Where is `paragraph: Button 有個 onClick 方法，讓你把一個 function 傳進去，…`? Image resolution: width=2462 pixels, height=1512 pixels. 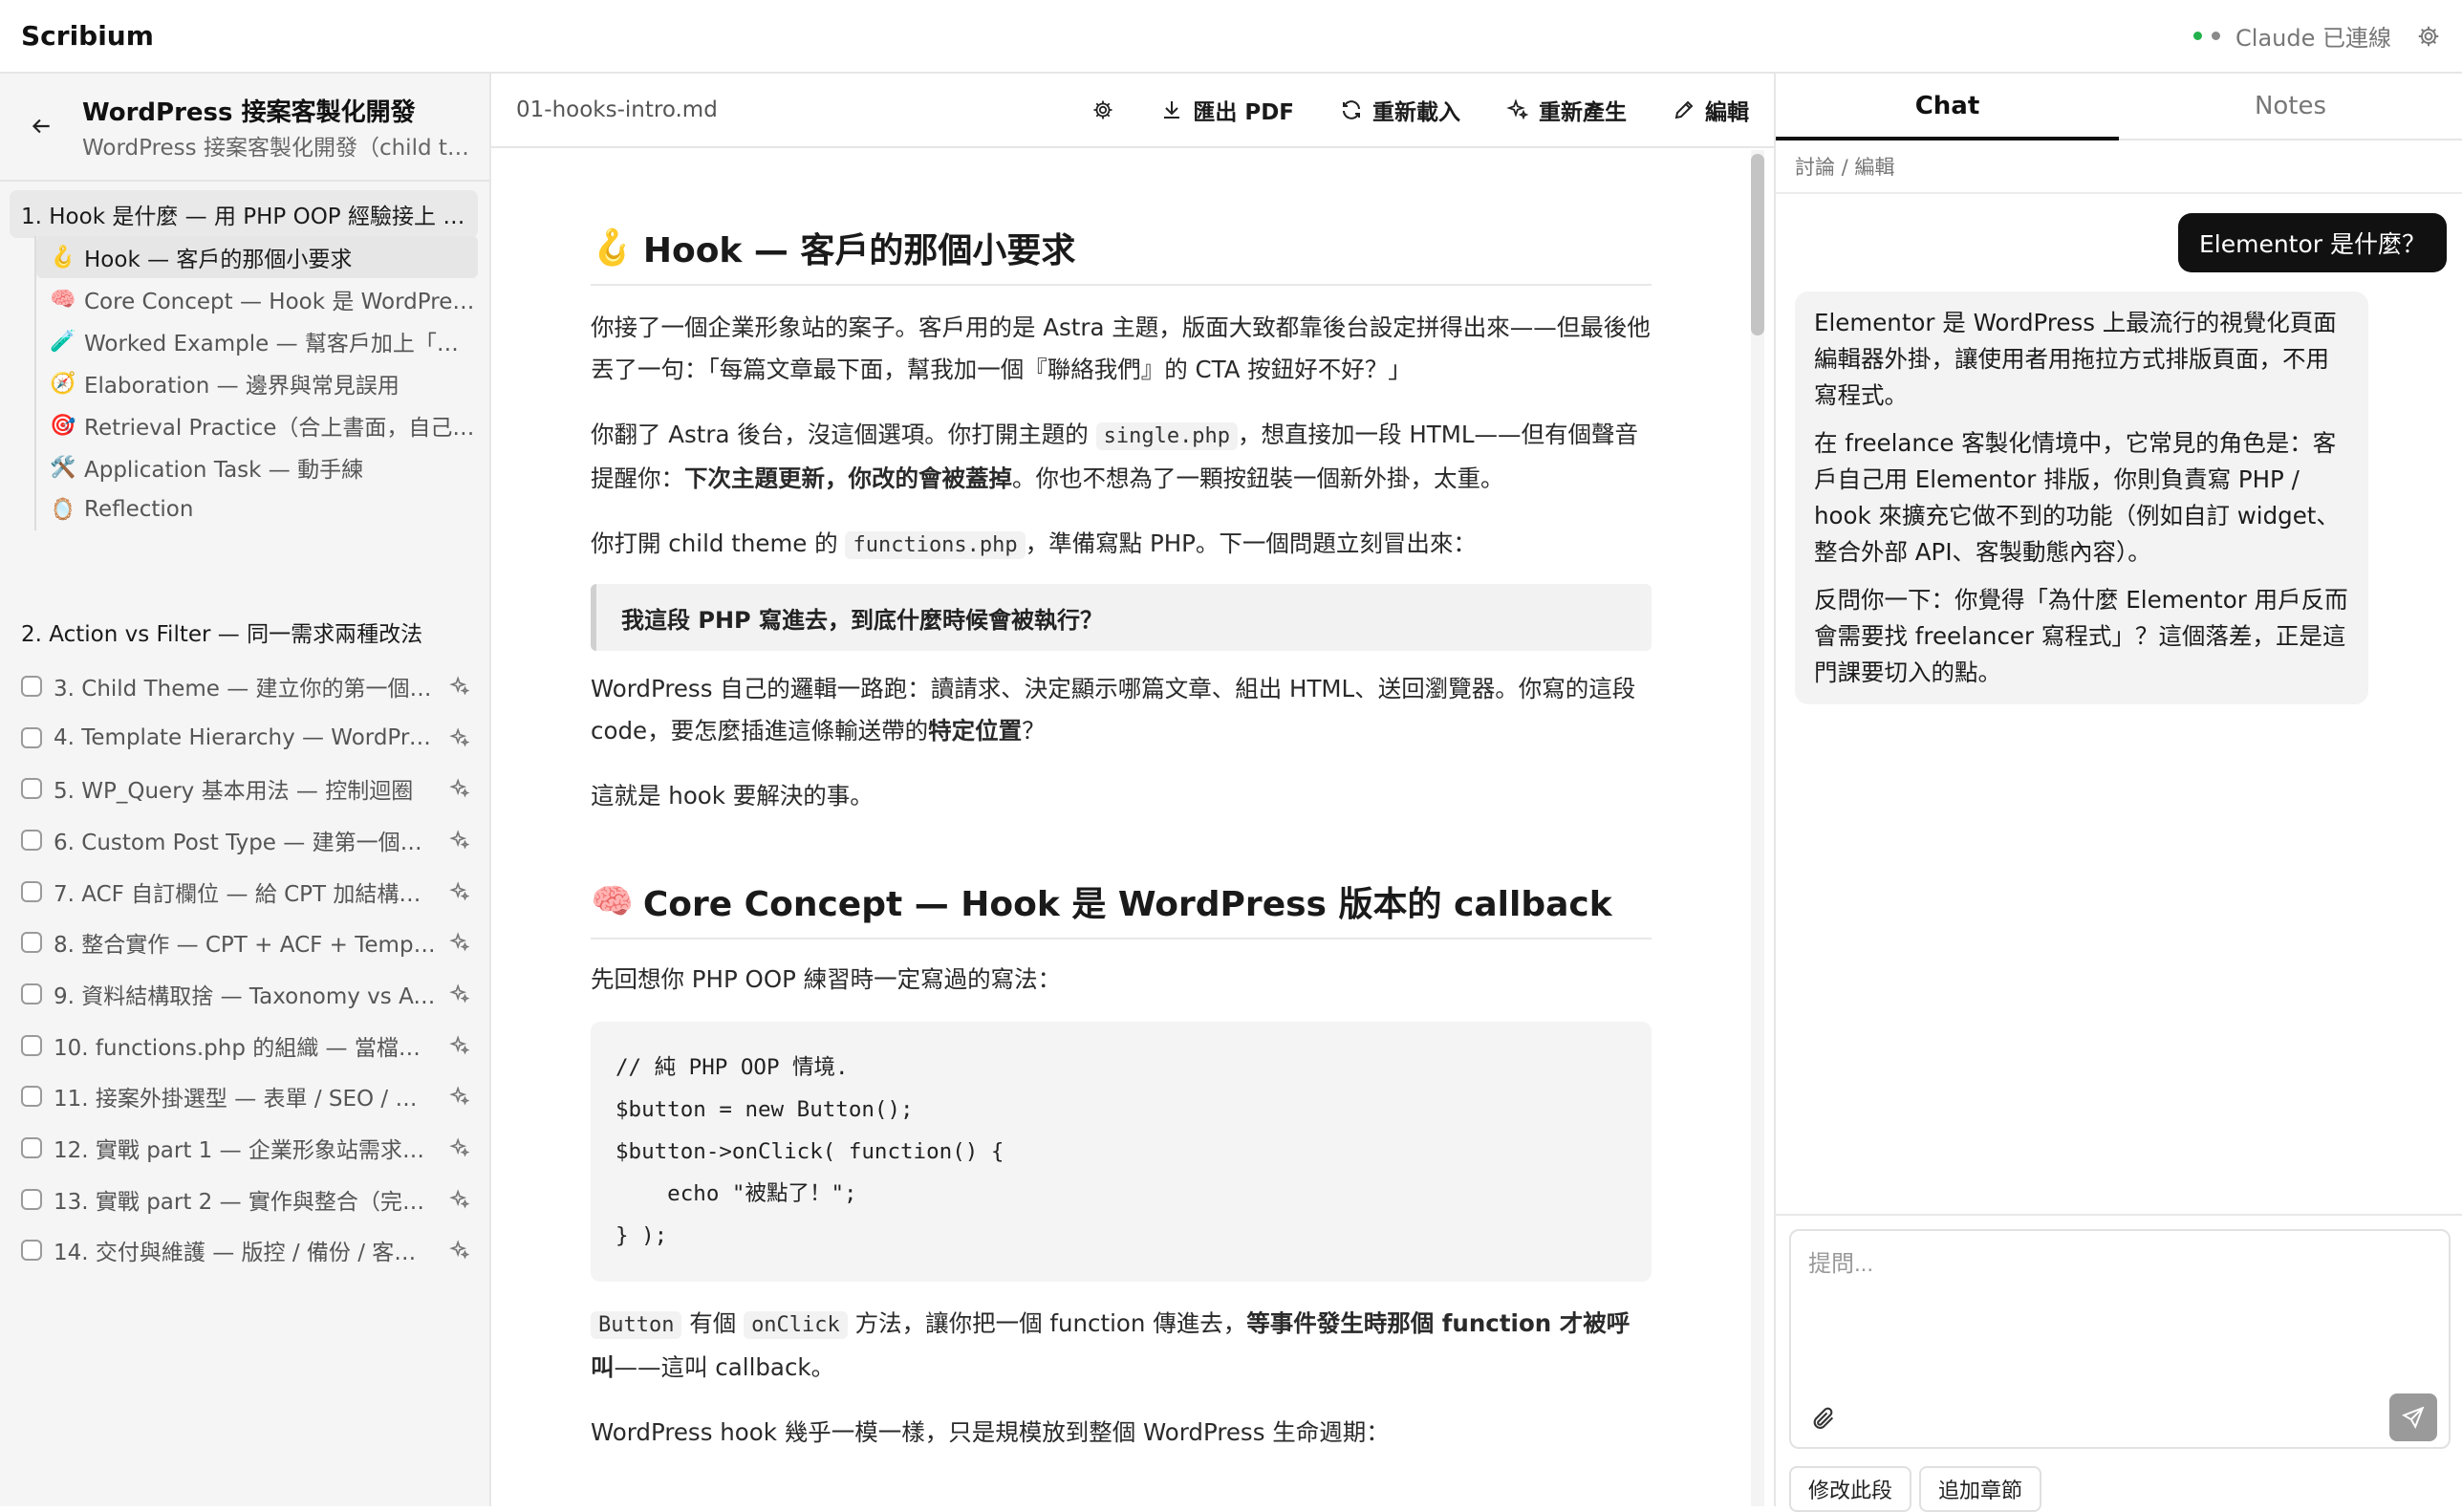
paragraph: Button 有個 onClick 方法，讓你把一個 function 傳進去，… is located at coordinates (1122, 1346).